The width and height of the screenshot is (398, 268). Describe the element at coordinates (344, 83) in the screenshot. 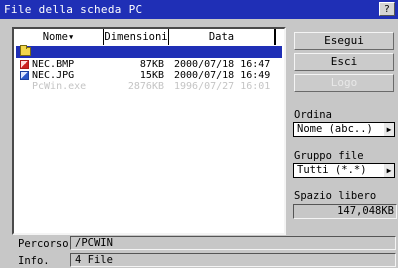

I see `logo-button: Logo` at that location.